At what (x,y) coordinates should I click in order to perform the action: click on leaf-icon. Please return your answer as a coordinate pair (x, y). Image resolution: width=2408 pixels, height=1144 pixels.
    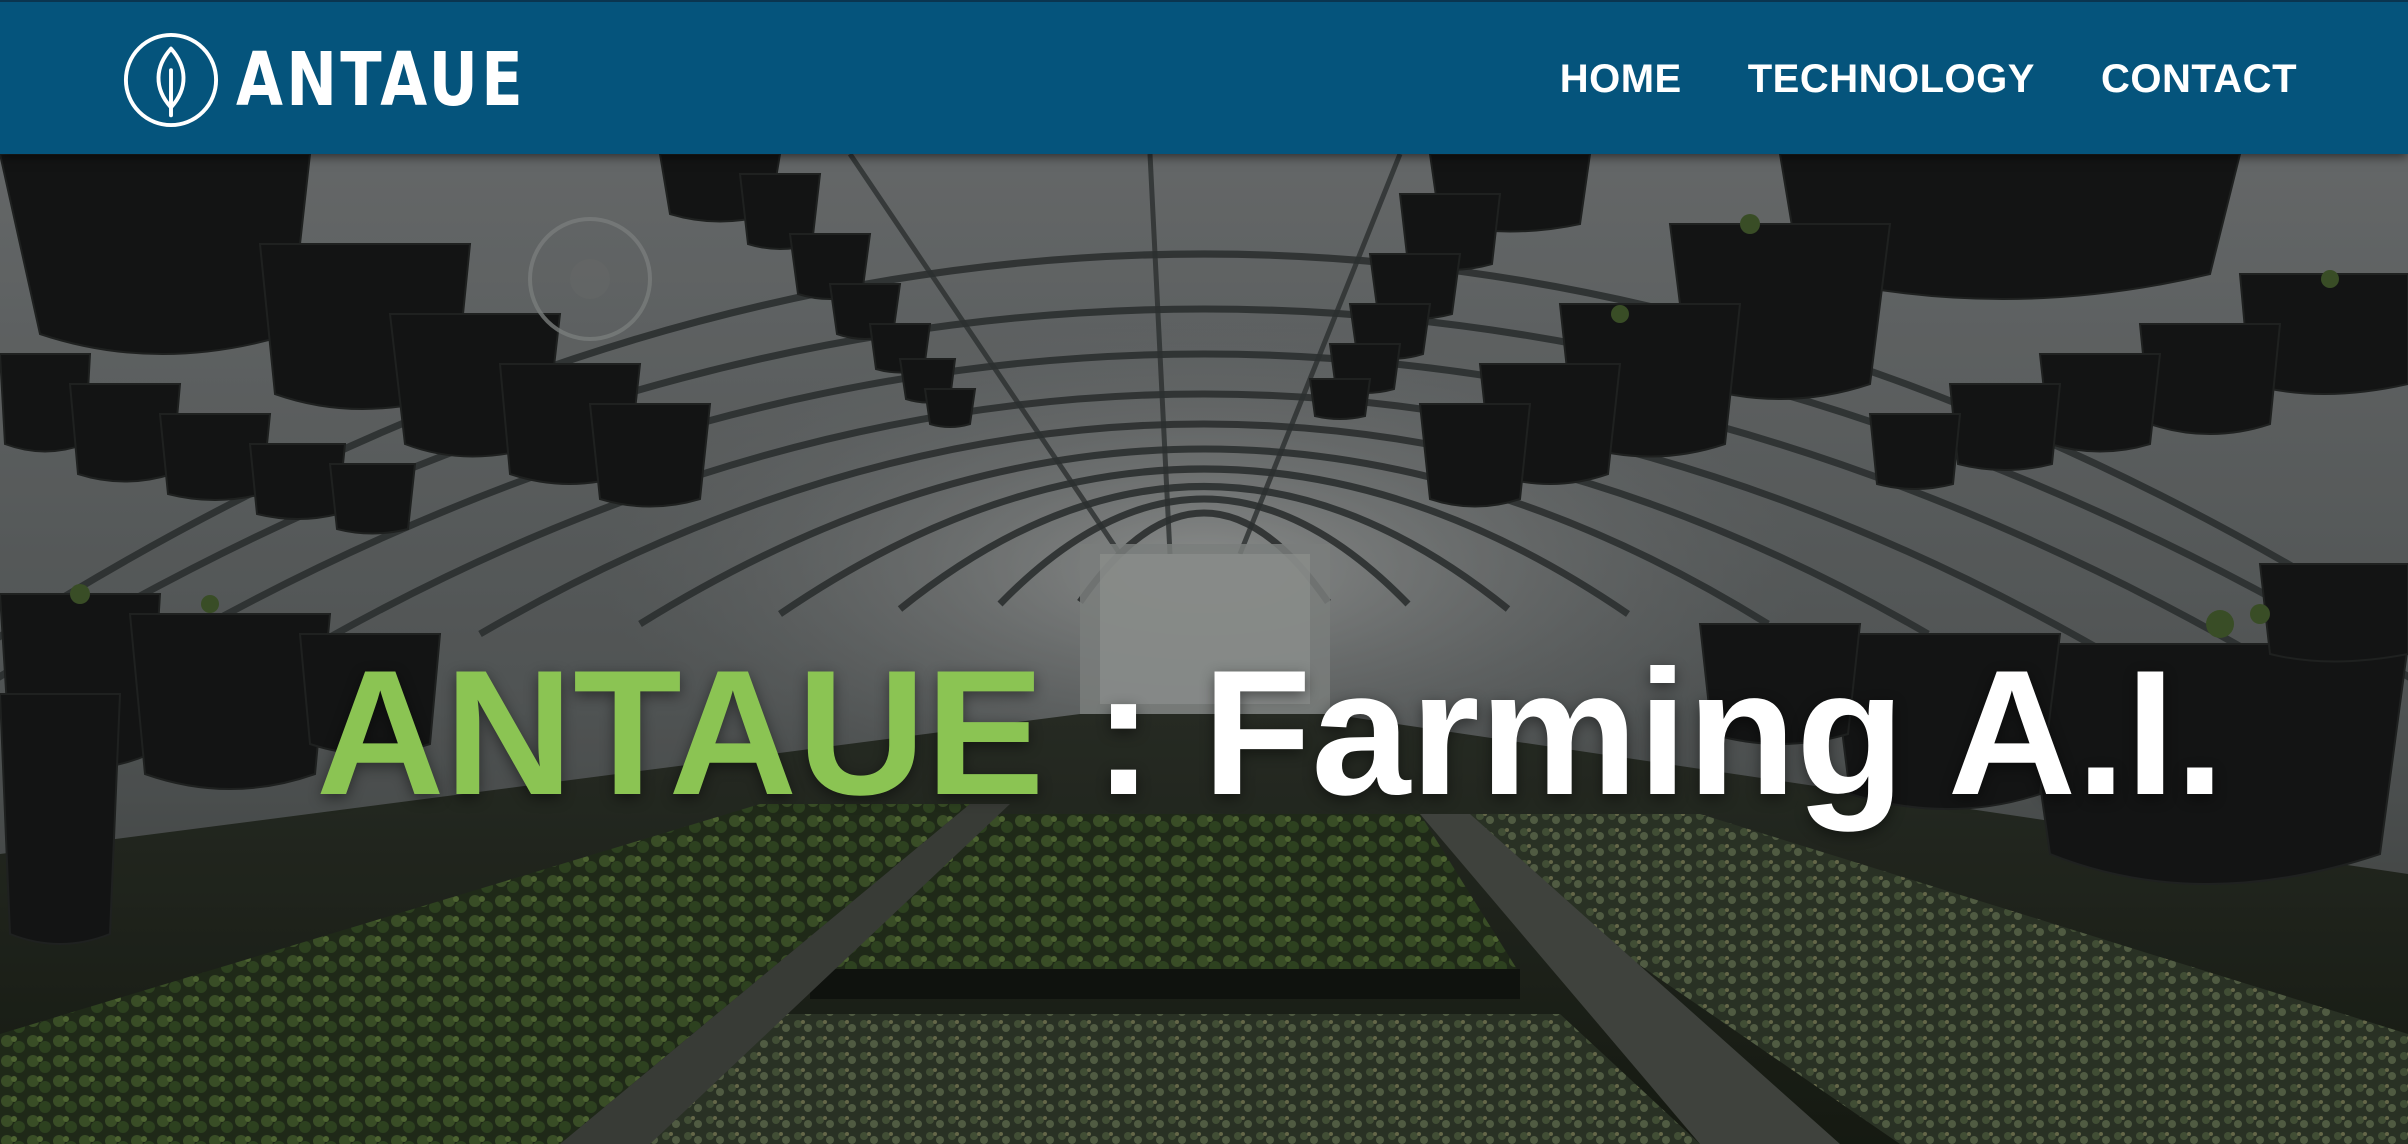
    Looking at the image, I should click on (171, 80).